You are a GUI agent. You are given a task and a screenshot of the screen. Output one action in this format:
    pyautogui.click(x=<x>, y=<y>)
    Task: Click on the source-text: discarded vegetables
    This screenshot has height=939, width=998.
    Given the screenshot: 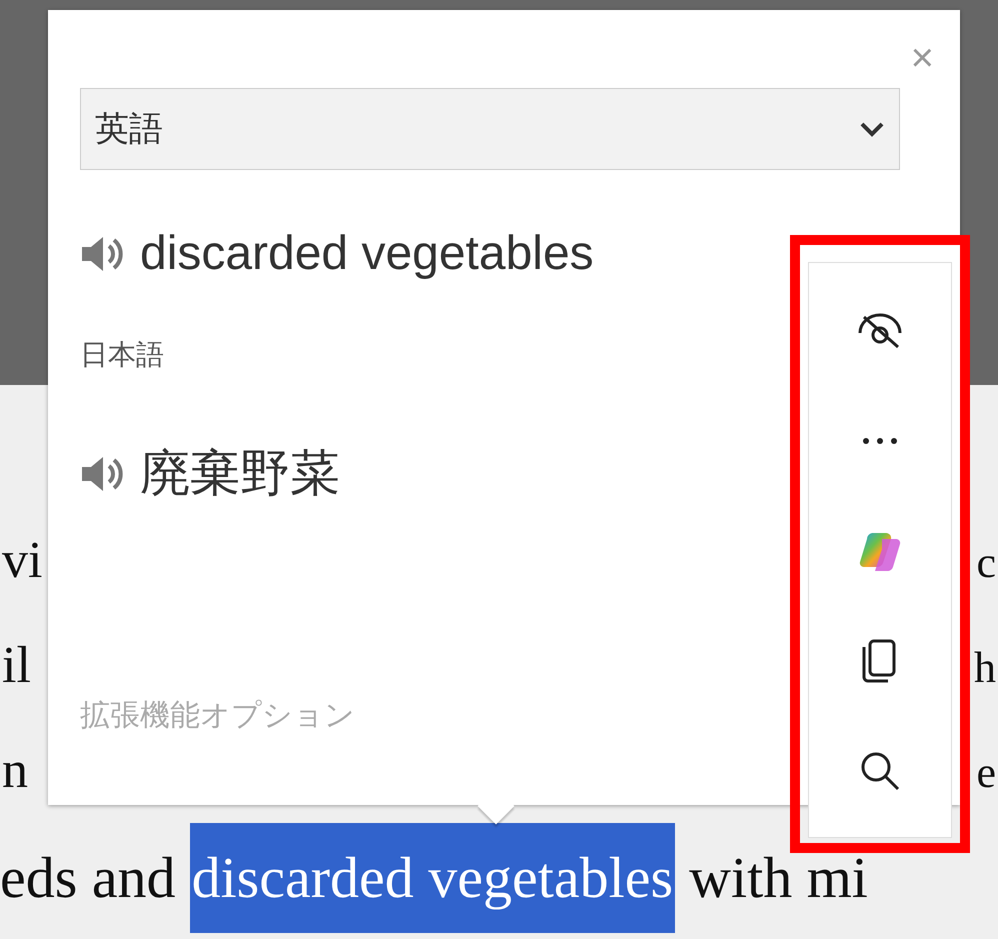 What is the action you would take?
    pyautogui.click(x=367, y=254)
    